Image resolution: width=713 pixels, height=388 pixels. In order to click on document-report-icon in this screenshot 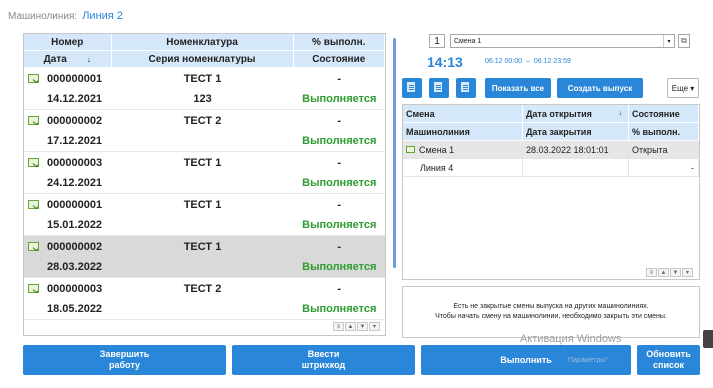, I will do `click(466, 88)`.